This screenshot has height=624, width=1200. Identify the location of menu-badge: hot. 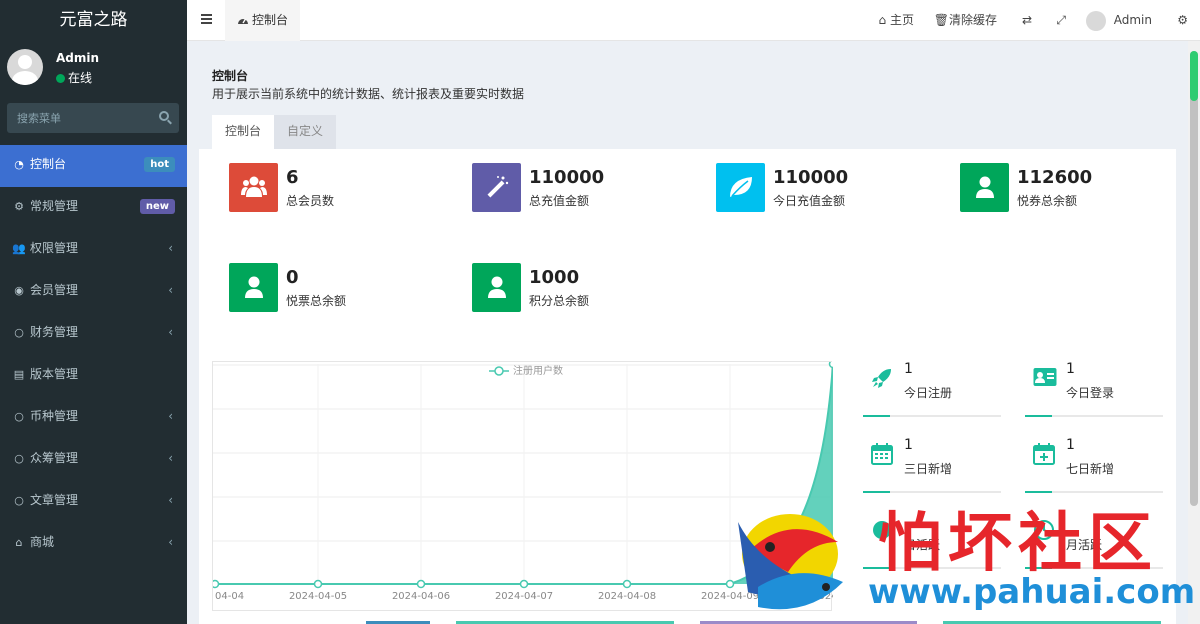
(159, 164).